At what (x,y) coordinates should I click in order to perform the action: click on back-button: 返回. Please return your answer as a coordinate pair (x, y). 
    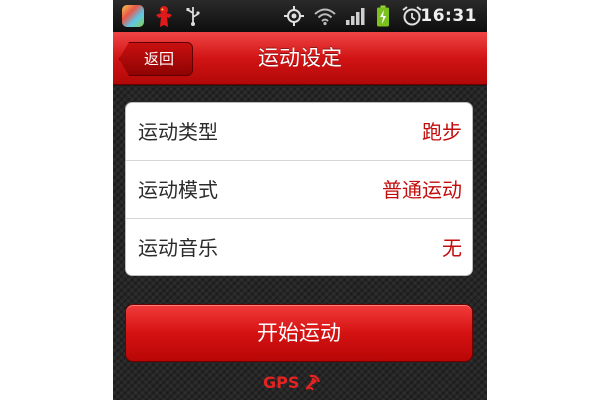
    Looking at the image, I should click on (156, 59).